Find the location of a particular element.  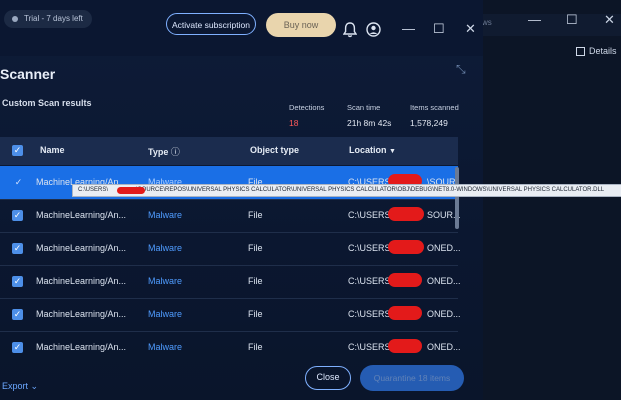

minimize-icon: — is located at coordinates (408, 29).